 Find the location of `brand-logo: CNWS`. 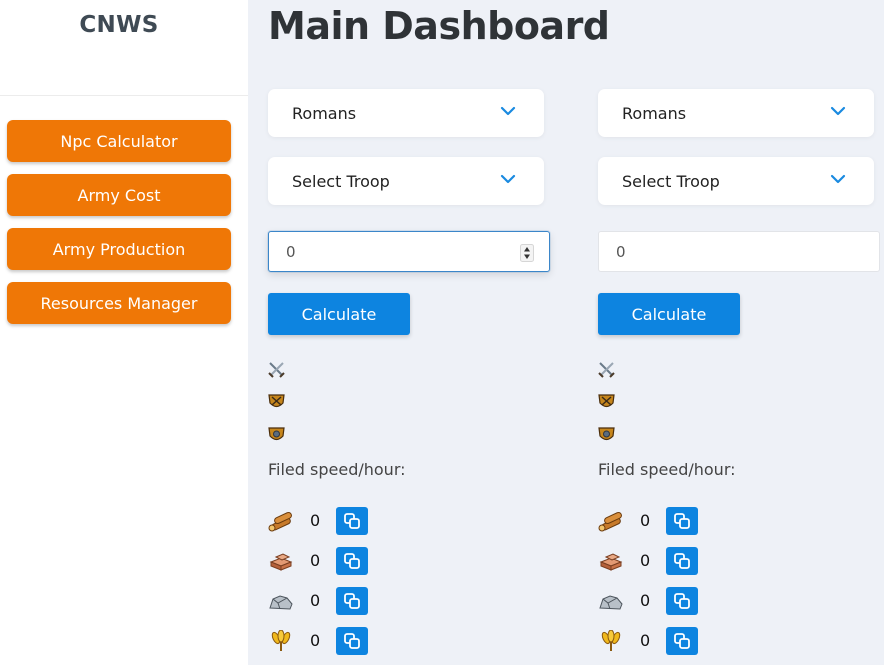

brand-logo: CNWS is located at coordinates (119, 25).